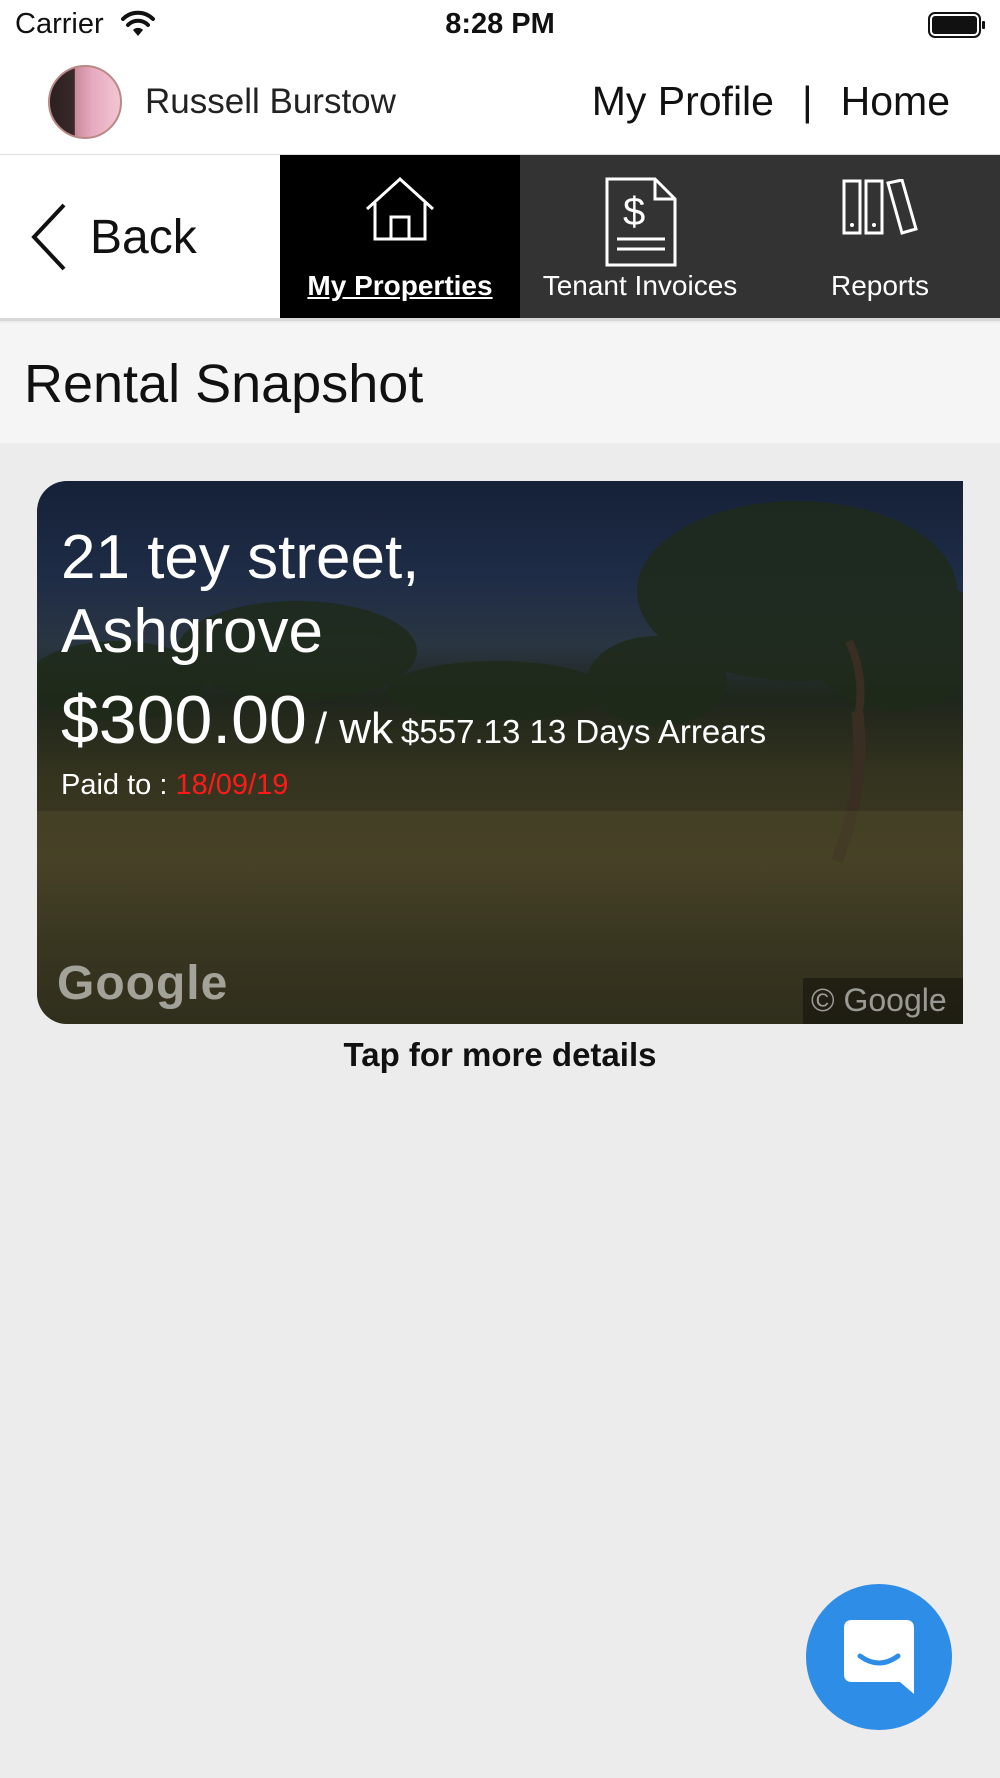 The width and height of the screenshot is (1000, 1778). Describe the element at coordinates (143, 237) in the screenshot. I see `back-label: Back` at that location.